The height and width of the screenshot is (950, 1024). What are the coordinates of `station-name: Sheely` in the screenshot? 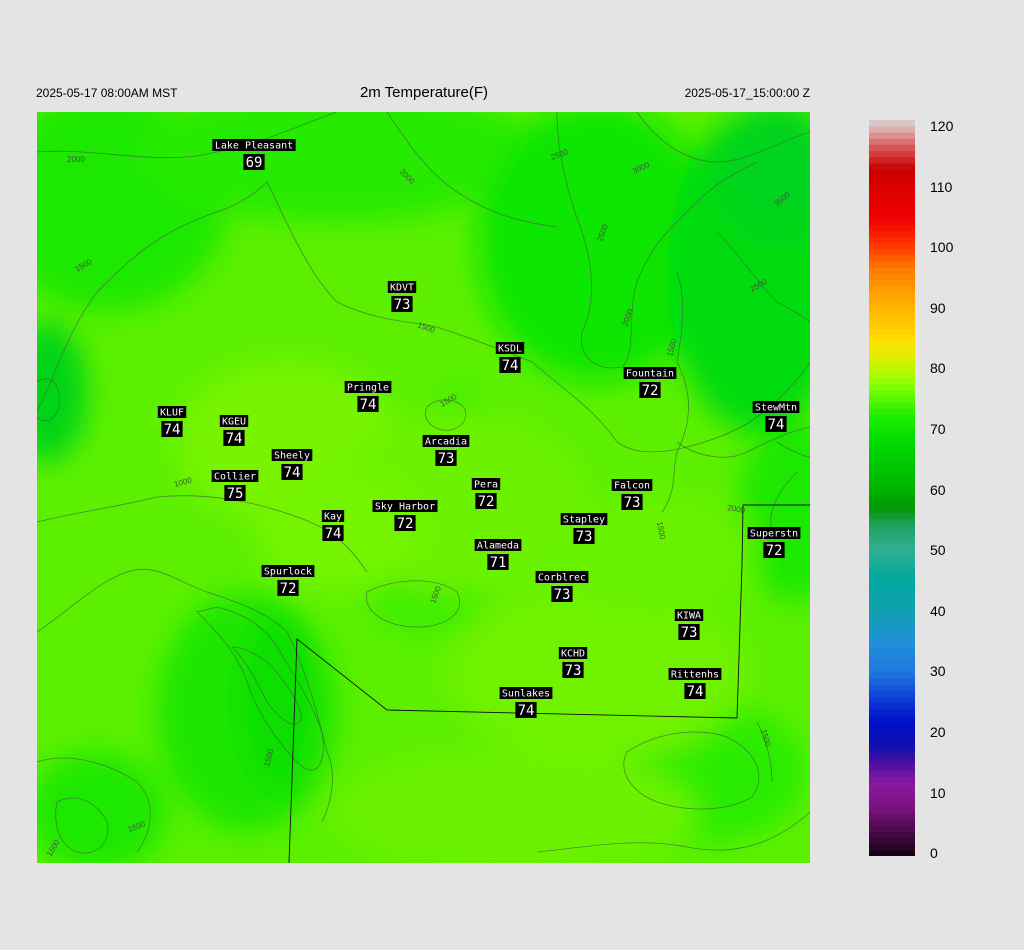 It's located at (292, 456).